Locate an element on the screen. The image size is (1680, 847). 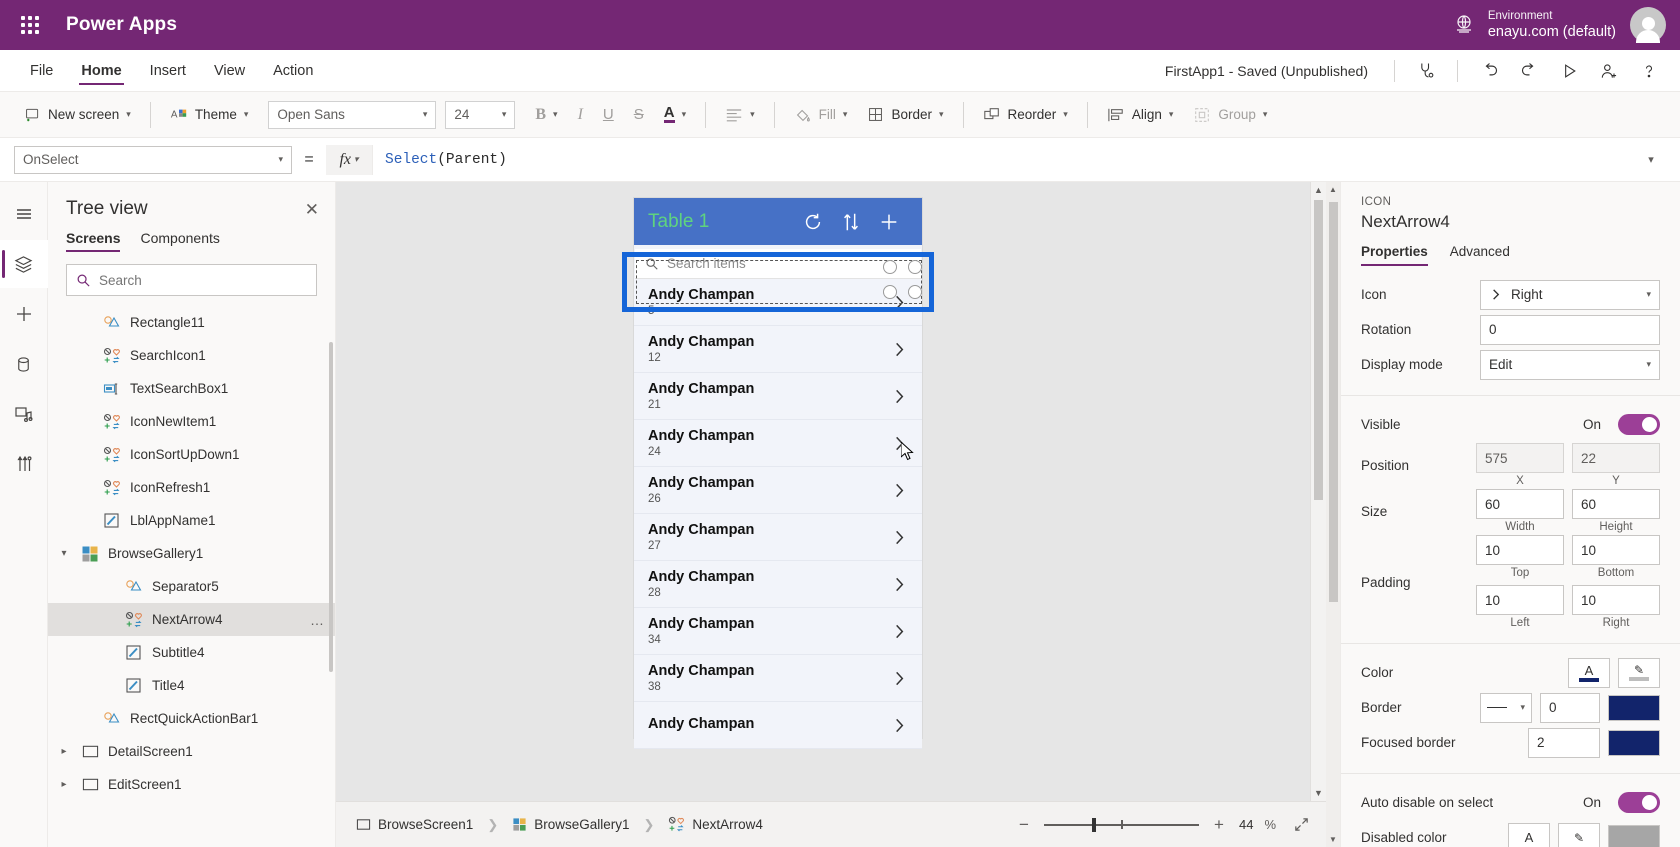
align-group-button: Align ▾ is located at coordinates (1140, 115).